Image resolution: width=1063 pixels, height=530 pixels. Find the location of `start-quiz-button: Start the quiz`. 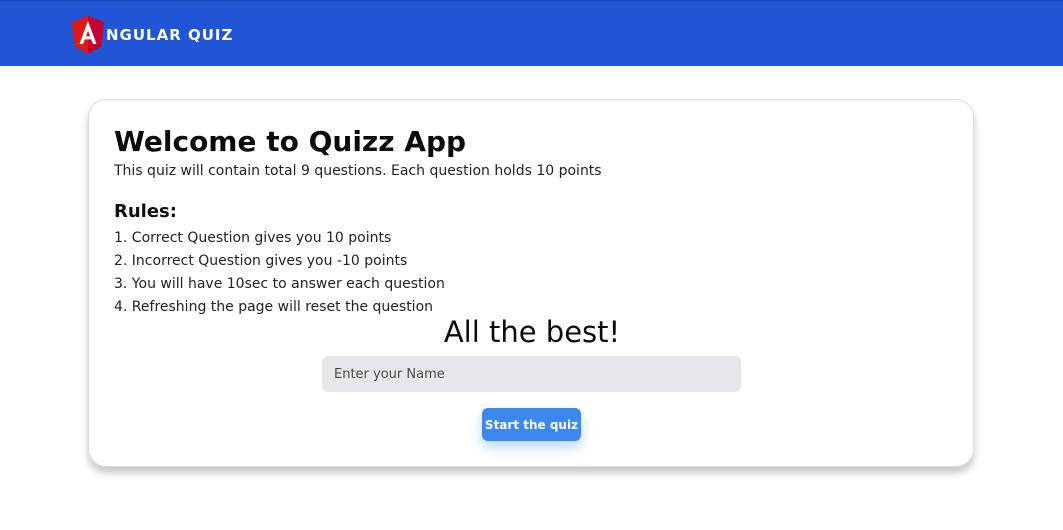

start-quiz-button: Start the quiz is located at coordinates (531, 424).